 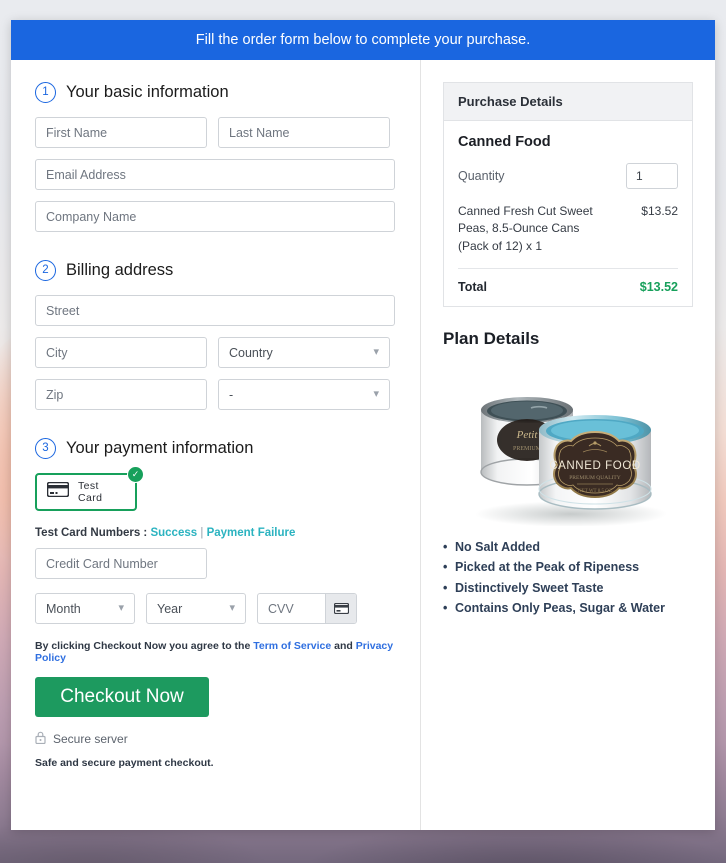 I want to click on expiry-month-select: Month ▾, so click(x=85, y=608).